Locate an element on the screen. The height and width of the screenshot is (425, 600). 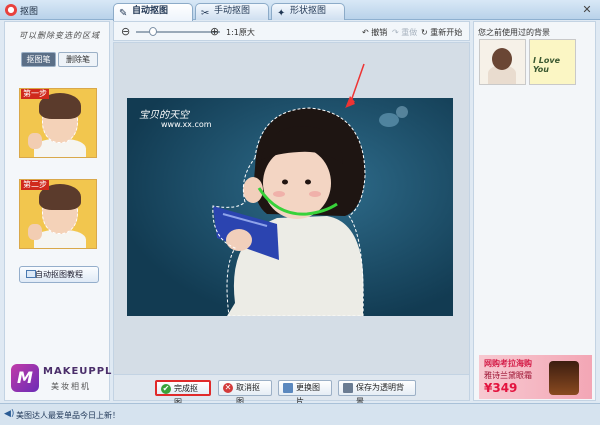
canvas-toolbar: ⊖ ⊕ 1:1原大 ↶ 撤销 ↷ 重做 ↻ 重新开始 is located at coordinates (291, 31).